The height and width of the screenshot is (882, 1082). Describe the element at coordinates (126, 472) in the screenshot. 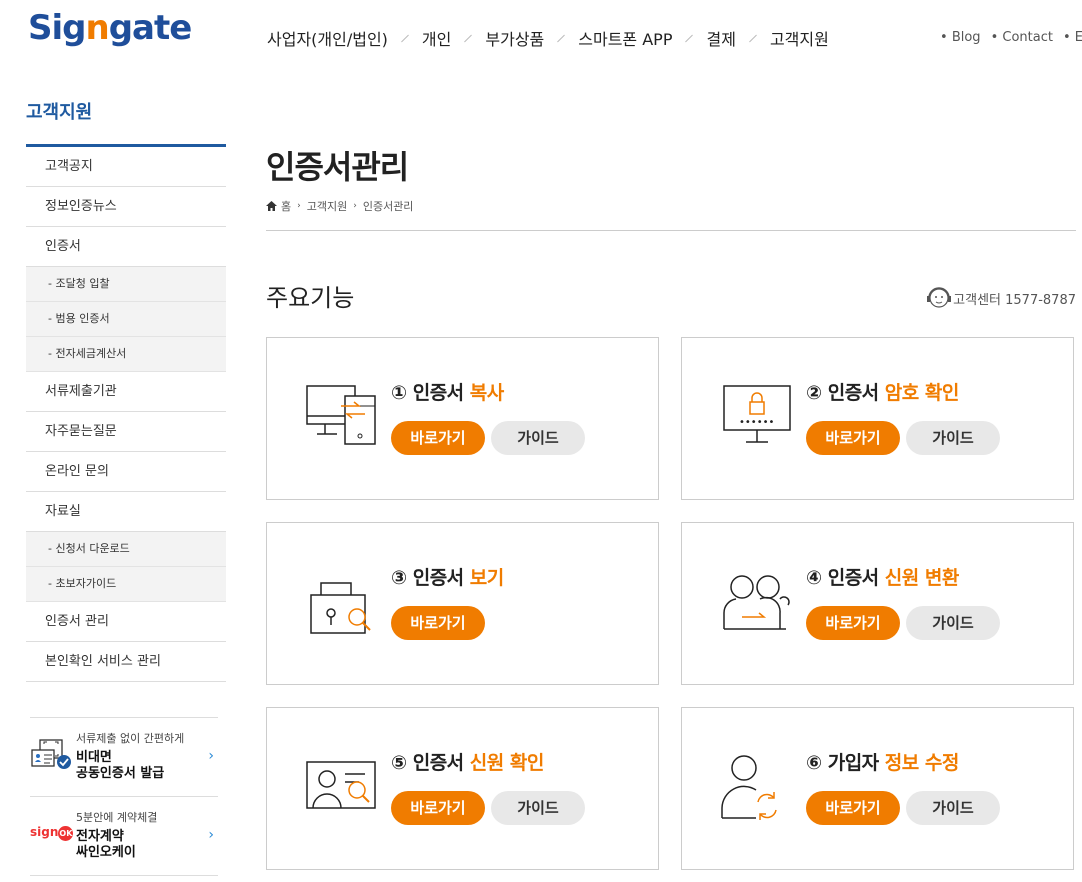

I see `sidebar-item: 온라인 문의` at that location.